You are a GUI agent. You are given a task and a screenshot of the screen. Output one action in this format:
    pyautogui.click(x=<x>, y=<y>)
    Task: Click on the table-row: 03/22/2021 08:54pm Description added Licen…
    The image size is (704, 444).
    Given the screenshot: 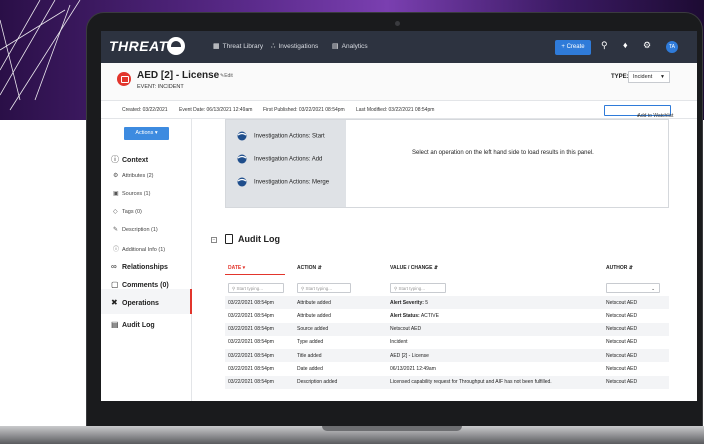 What is the action you would take?
    pyautogui.click(x=447, y=382)
    